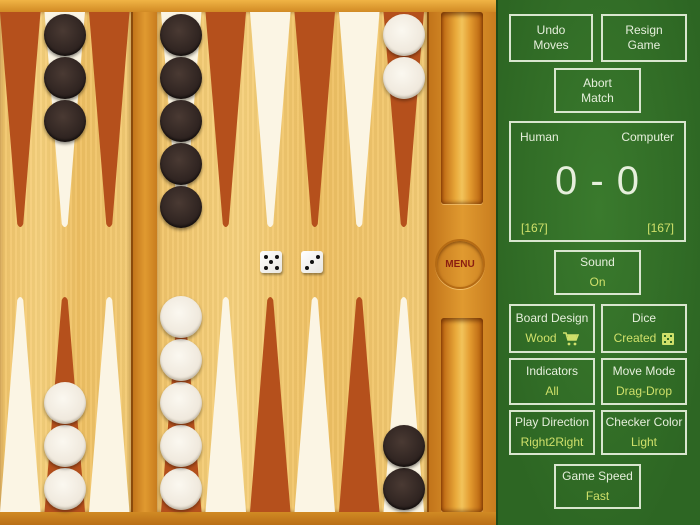 This screenshot has height=525, width=700. Describe the element at coordinates (551, 30) in the screenshot. I see `undo-label-1: Undo` at that location.